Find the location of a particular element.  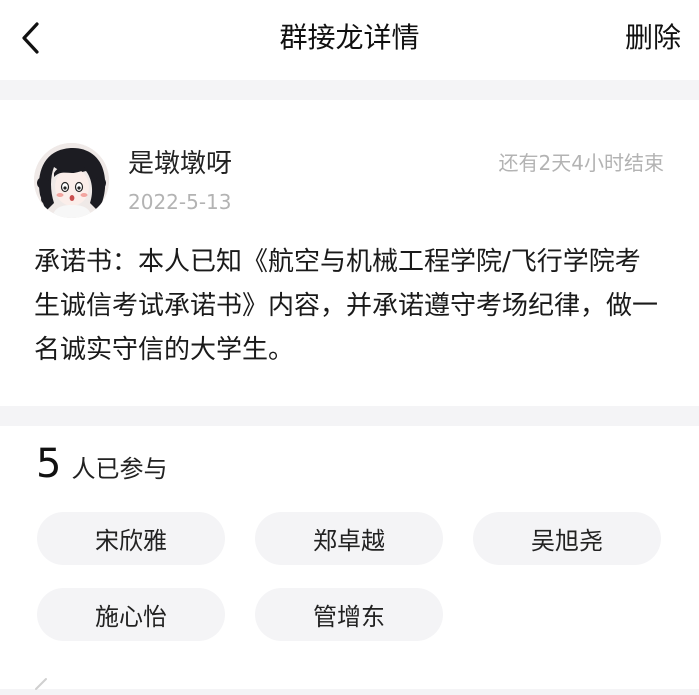

avatar-illustration is located at coordinates (71, 180).